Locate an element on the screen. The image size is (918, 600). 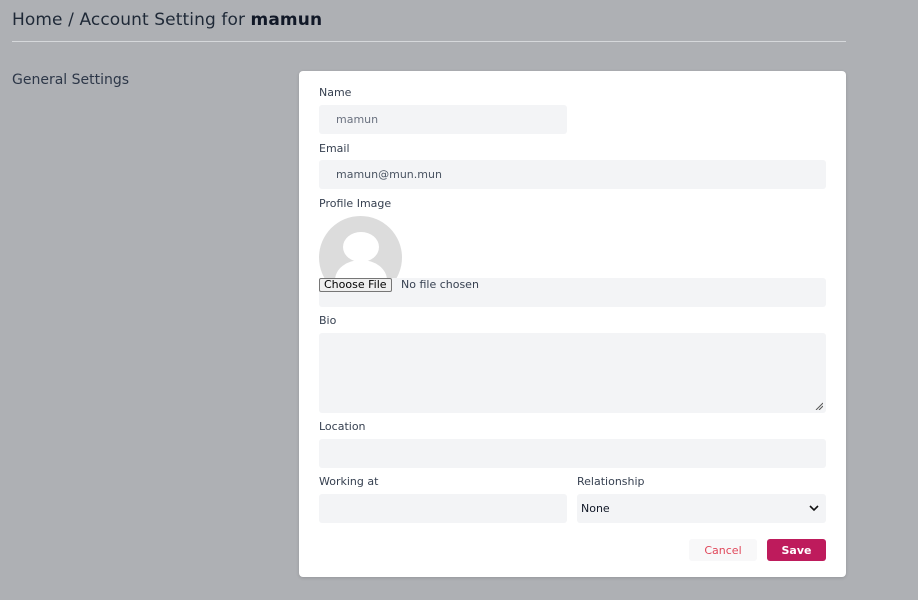
working-at-field is located at coordinates (443, 508).